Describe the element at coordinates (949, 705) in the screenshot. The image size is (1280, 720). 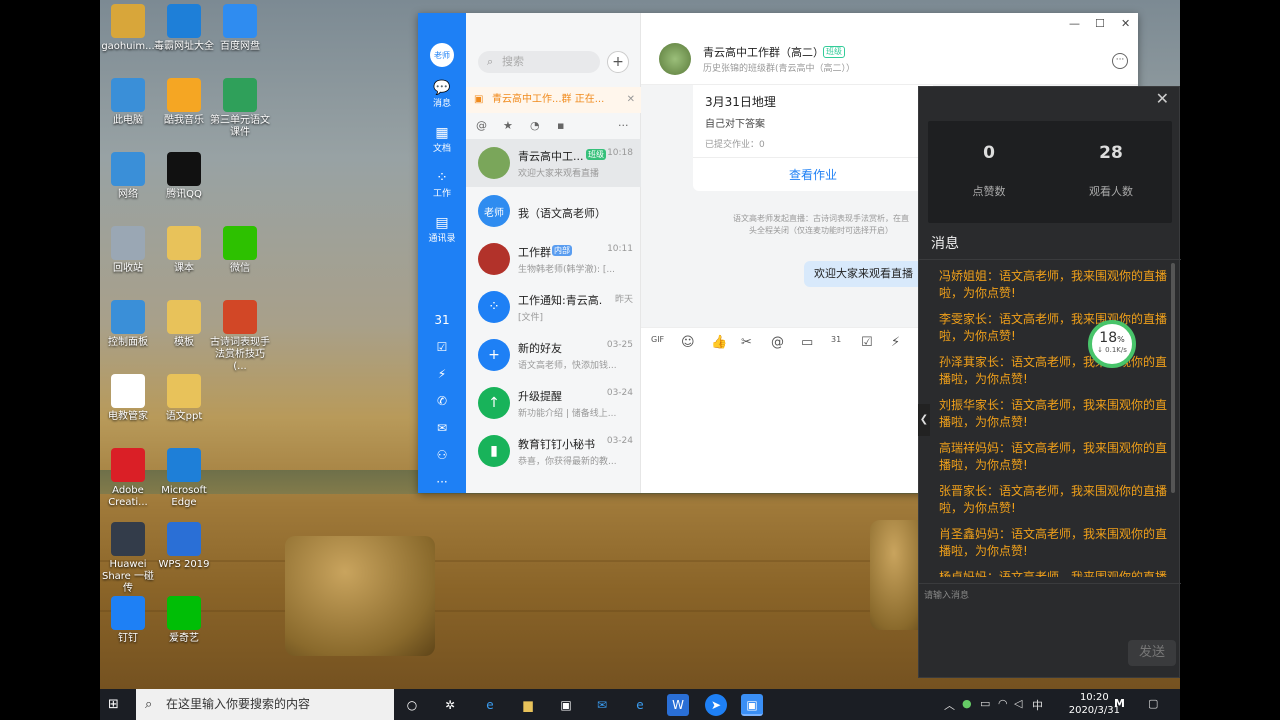
I see `tray-expand-icon: ︿` at that location.